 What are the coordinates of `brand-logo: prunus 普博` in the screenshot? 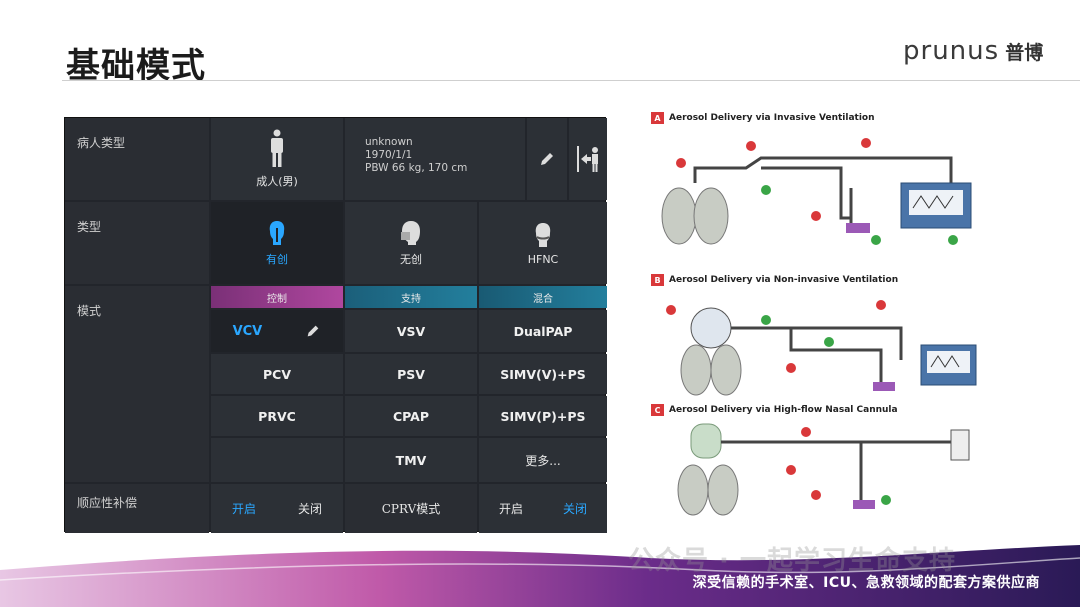 It's located at (973, 51).